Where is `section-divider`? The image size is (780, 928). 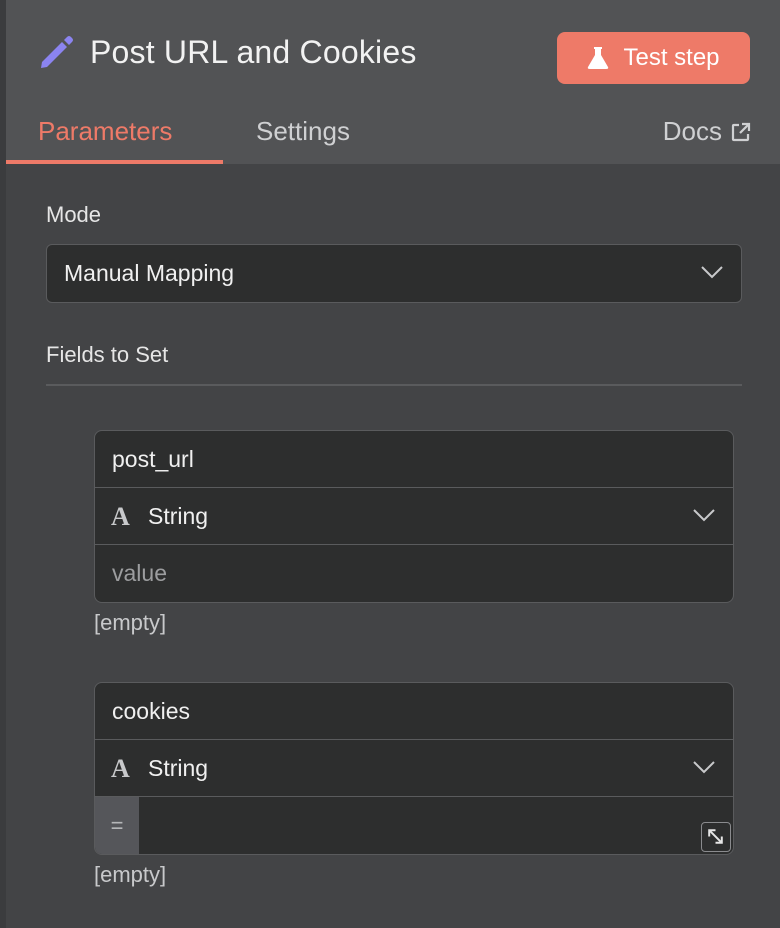 section-divider is located at coordinates (394, 385).